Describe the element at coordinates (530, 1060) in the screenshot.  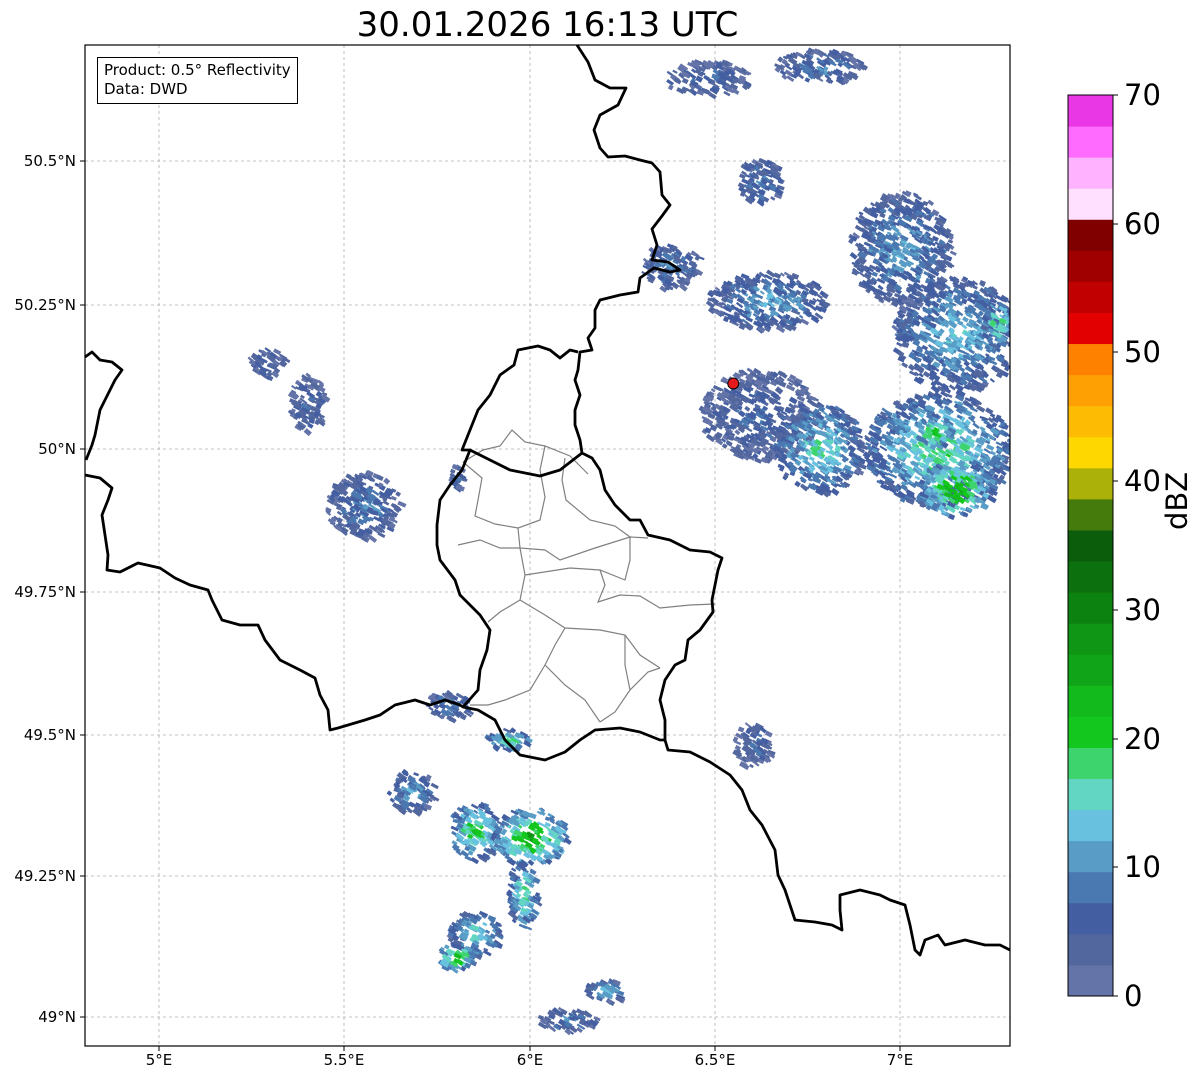
I see `lon-tick-label: 6°E` at that location.